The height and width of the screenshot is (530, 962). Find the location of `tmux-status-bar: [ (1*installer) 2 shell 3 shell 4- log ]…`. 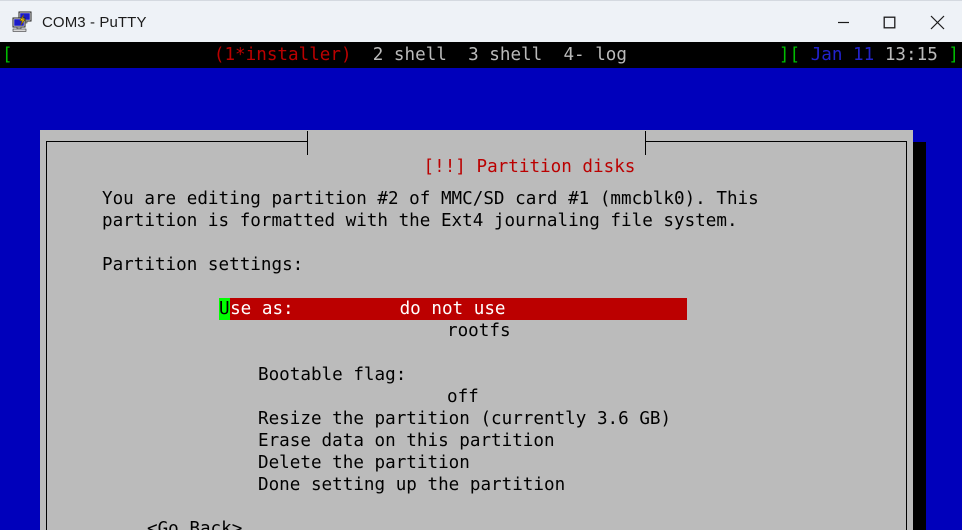

tmux-status-bar: [ (1*installer) 2 shell 3 shell 4- log ]… is located at coordinates (481, 55).